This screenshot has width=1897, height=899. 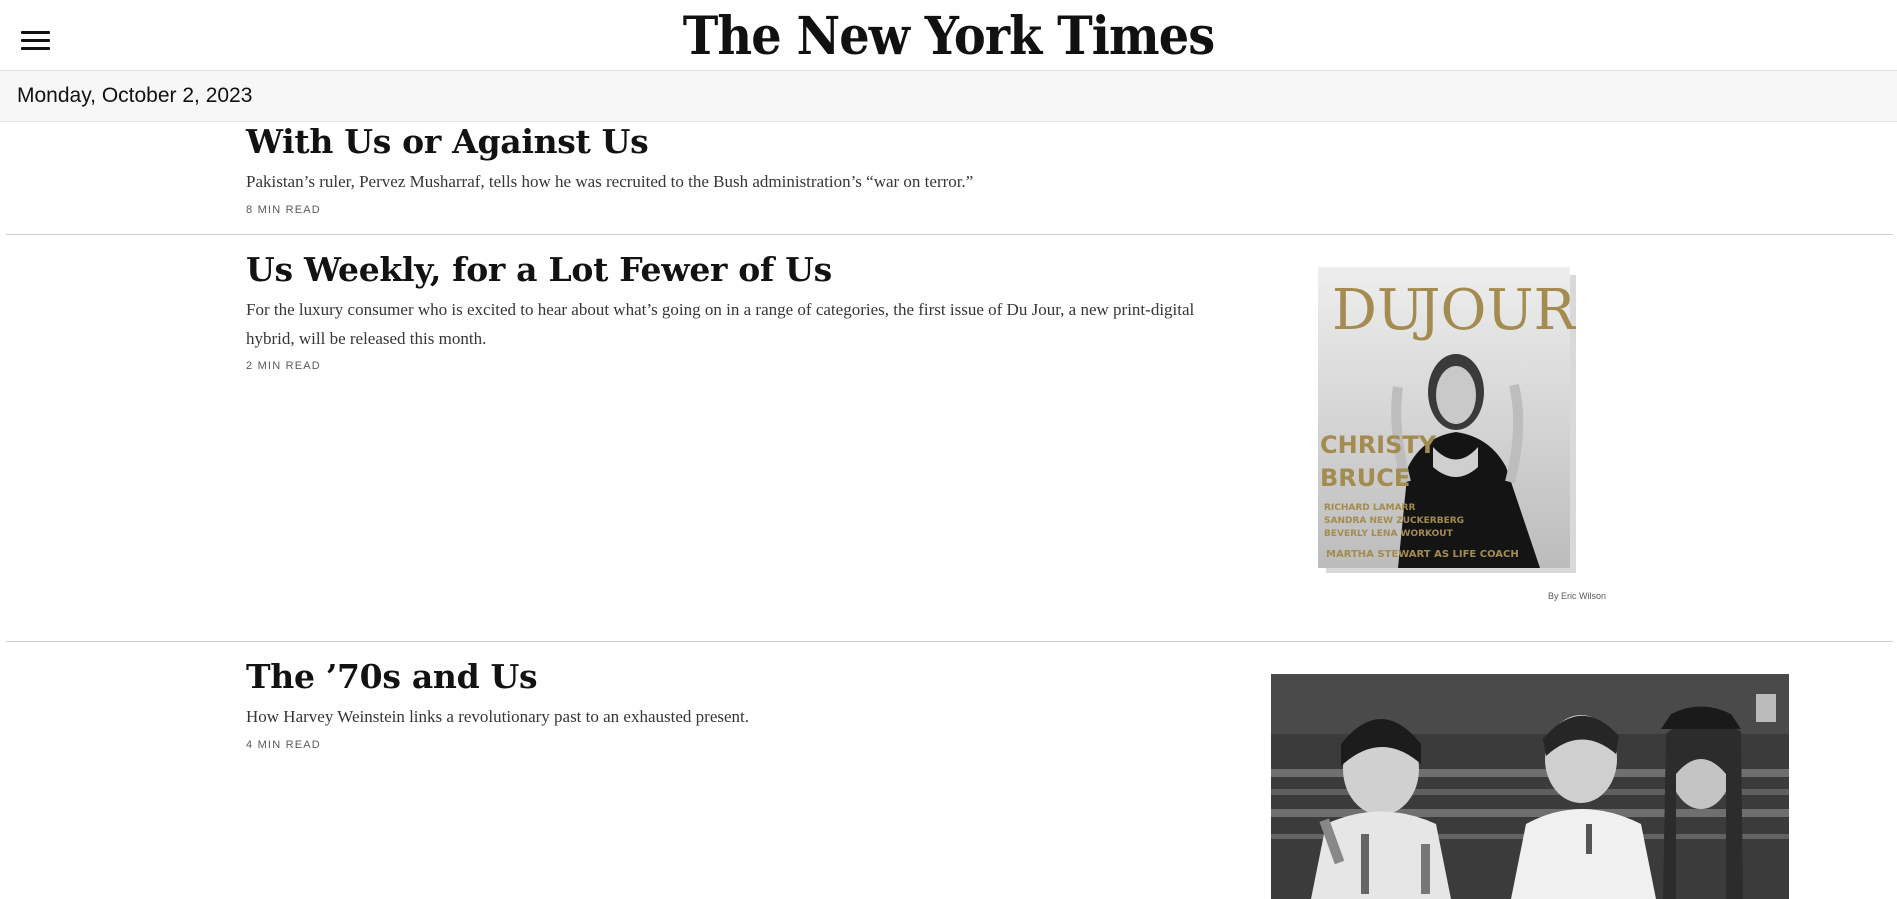 What do you see at coordinates (539, 269) in the screenshot?
I see `story-headline: Us Weekly, for a Lot Fewer of Us` at bounding box center [539, 269].